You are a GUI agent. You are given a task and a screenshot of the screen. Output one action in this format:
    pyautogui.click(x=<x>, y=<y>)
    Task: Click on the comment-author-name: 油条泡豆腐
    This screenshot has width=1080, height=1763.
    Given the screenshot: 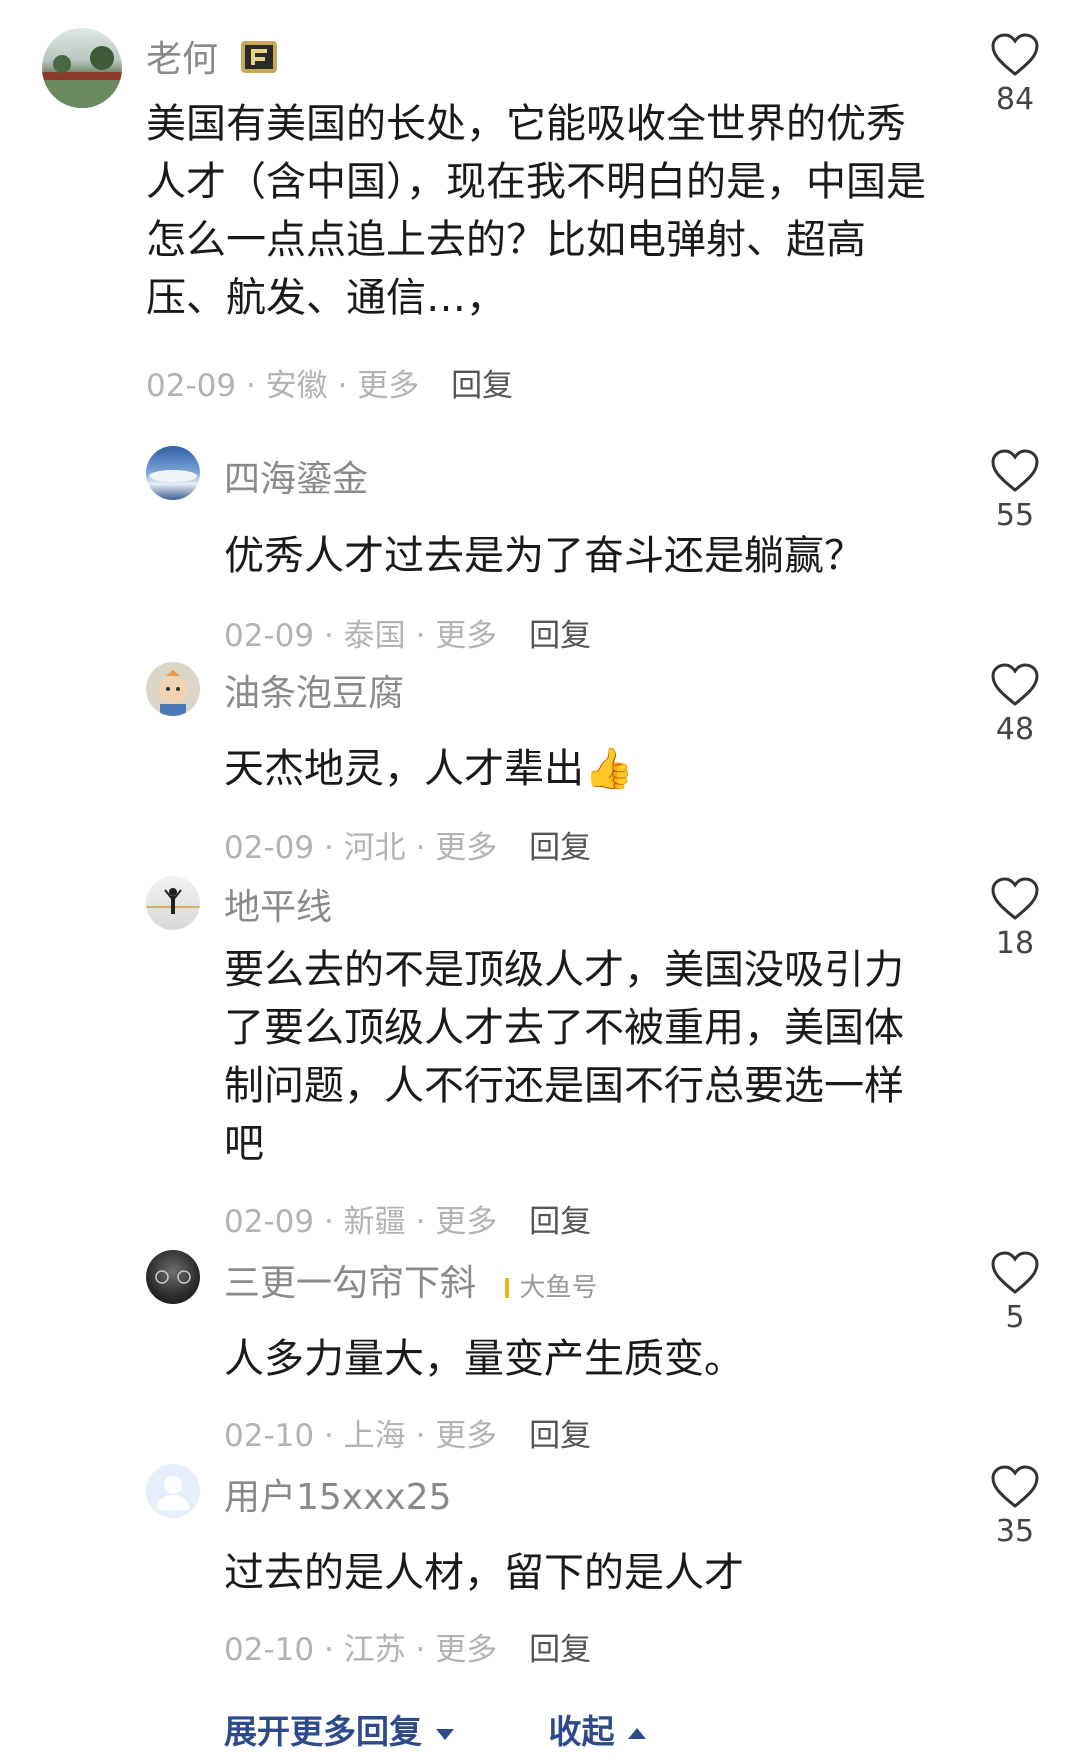 What is the action you would take?
    pyautogui.click(x=314, y=690)
    